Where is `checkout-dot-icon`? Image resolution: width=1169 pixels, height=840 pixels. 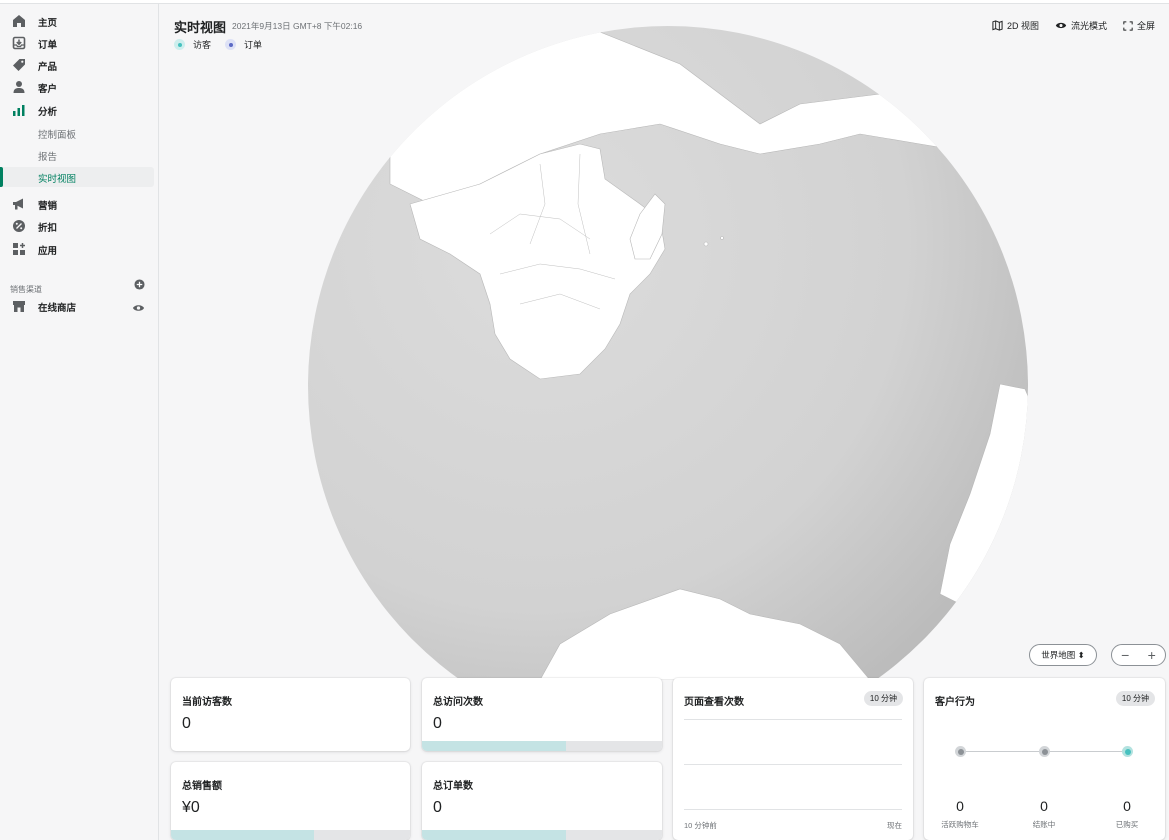
checkout-dot-icon is located at coordinates (1044, 751).